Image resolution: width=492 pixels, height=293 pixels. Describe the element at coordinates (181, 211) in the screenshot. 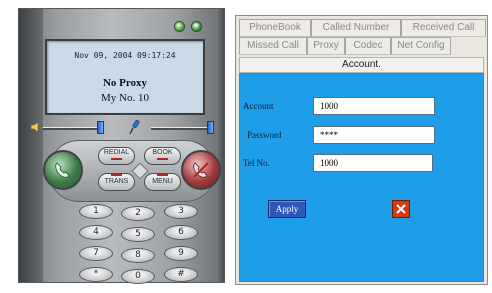

I see `keypad-key-3: 3` at that location.